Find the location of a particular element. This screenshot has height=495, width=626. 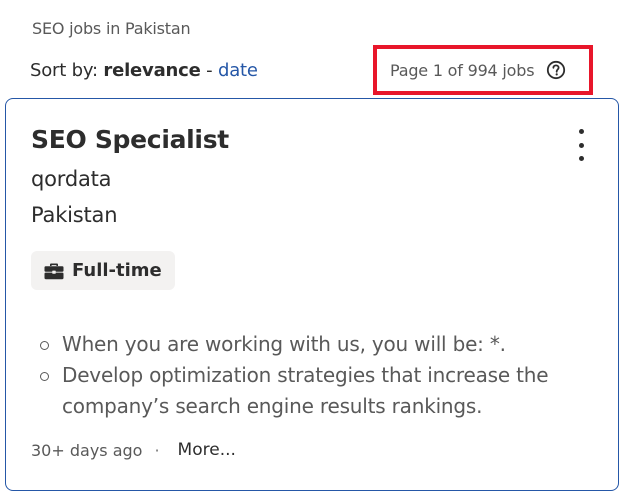

search-results-heading: SEO jobs in Pakistan is located at coordinates (111, 28).